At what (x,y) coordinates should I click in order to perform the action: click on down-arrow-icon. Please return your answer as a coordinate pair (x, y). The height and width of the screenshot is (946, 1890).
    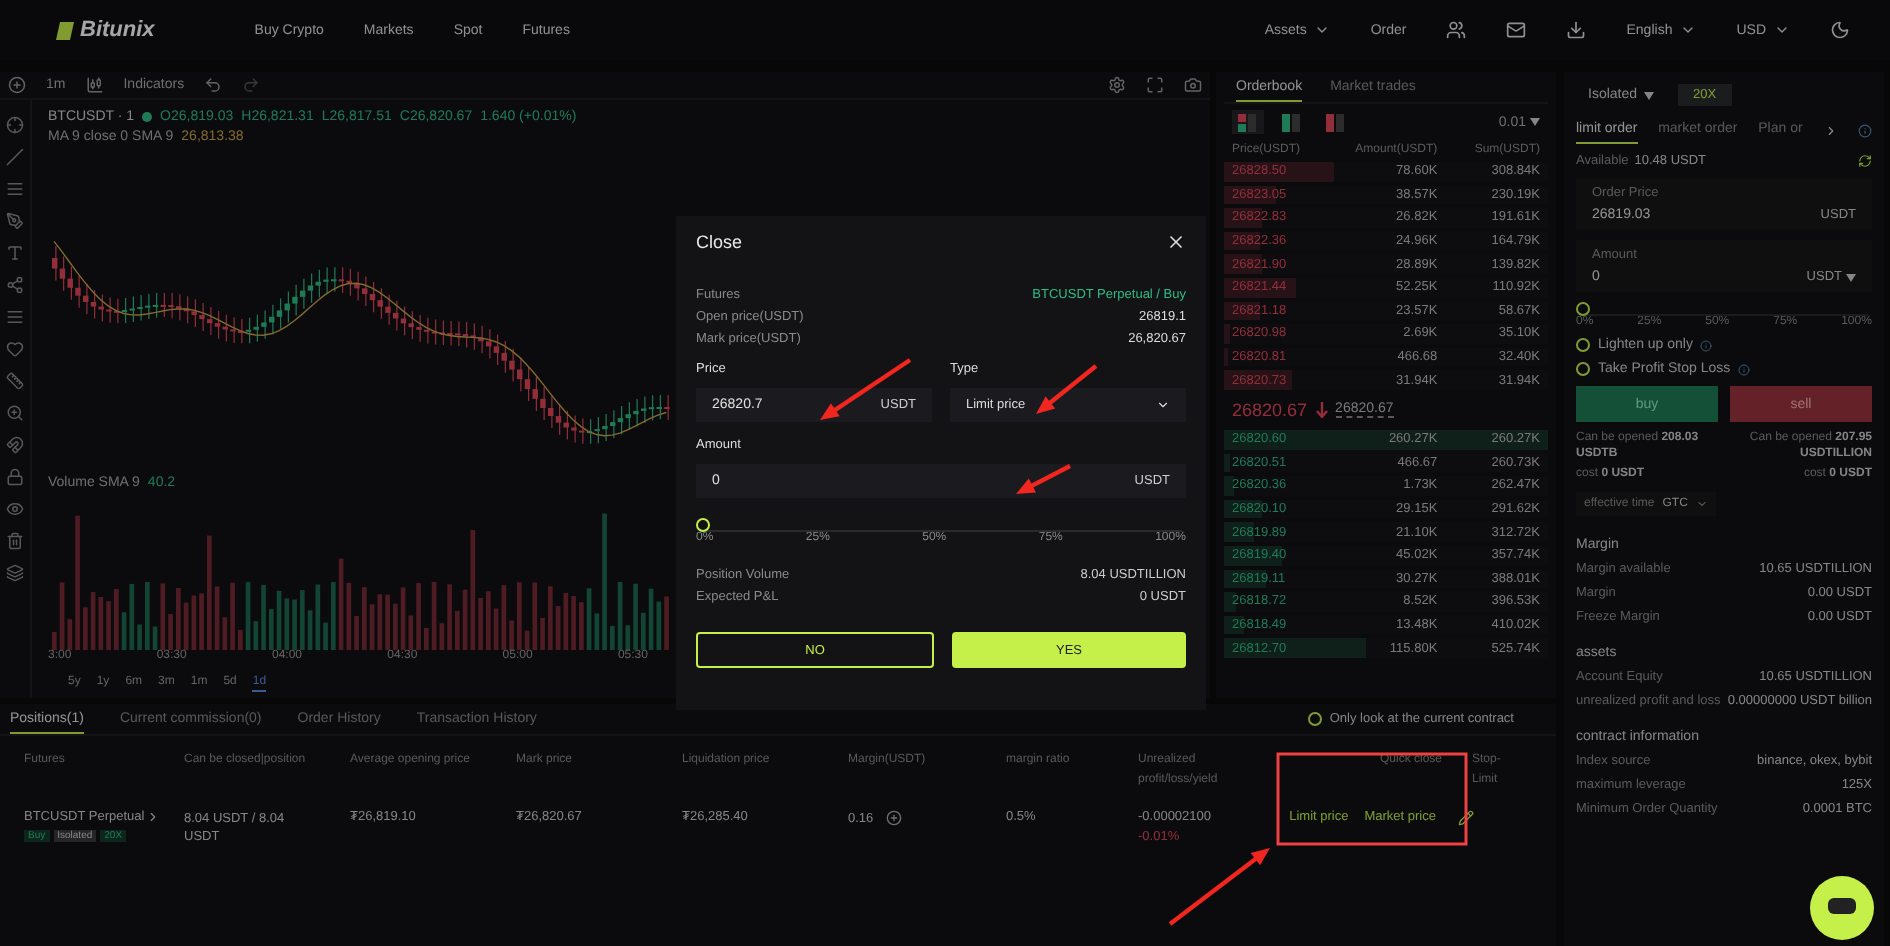
    Looking at the image, I should click on (1321, 409).